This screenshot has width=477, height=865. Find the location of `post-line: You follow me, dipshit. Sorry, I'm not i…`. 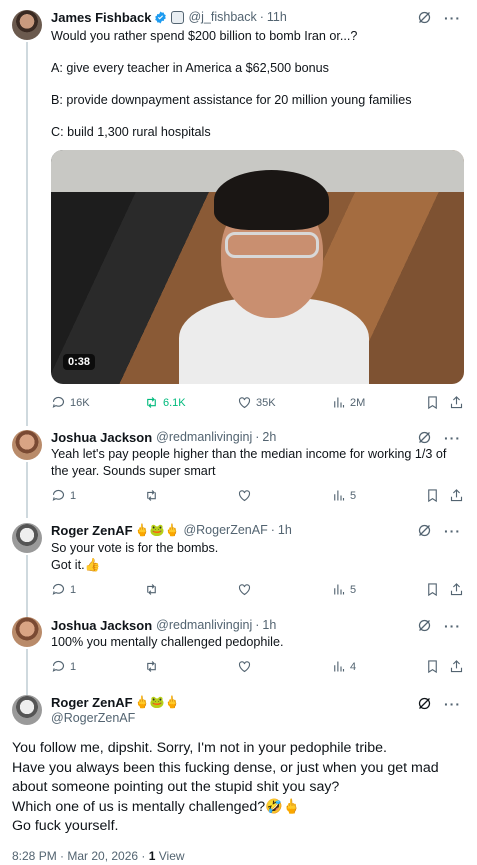

post-line: You follow me, dipshit. Sorry, I'm not i… is located at coordinates (199, 748).